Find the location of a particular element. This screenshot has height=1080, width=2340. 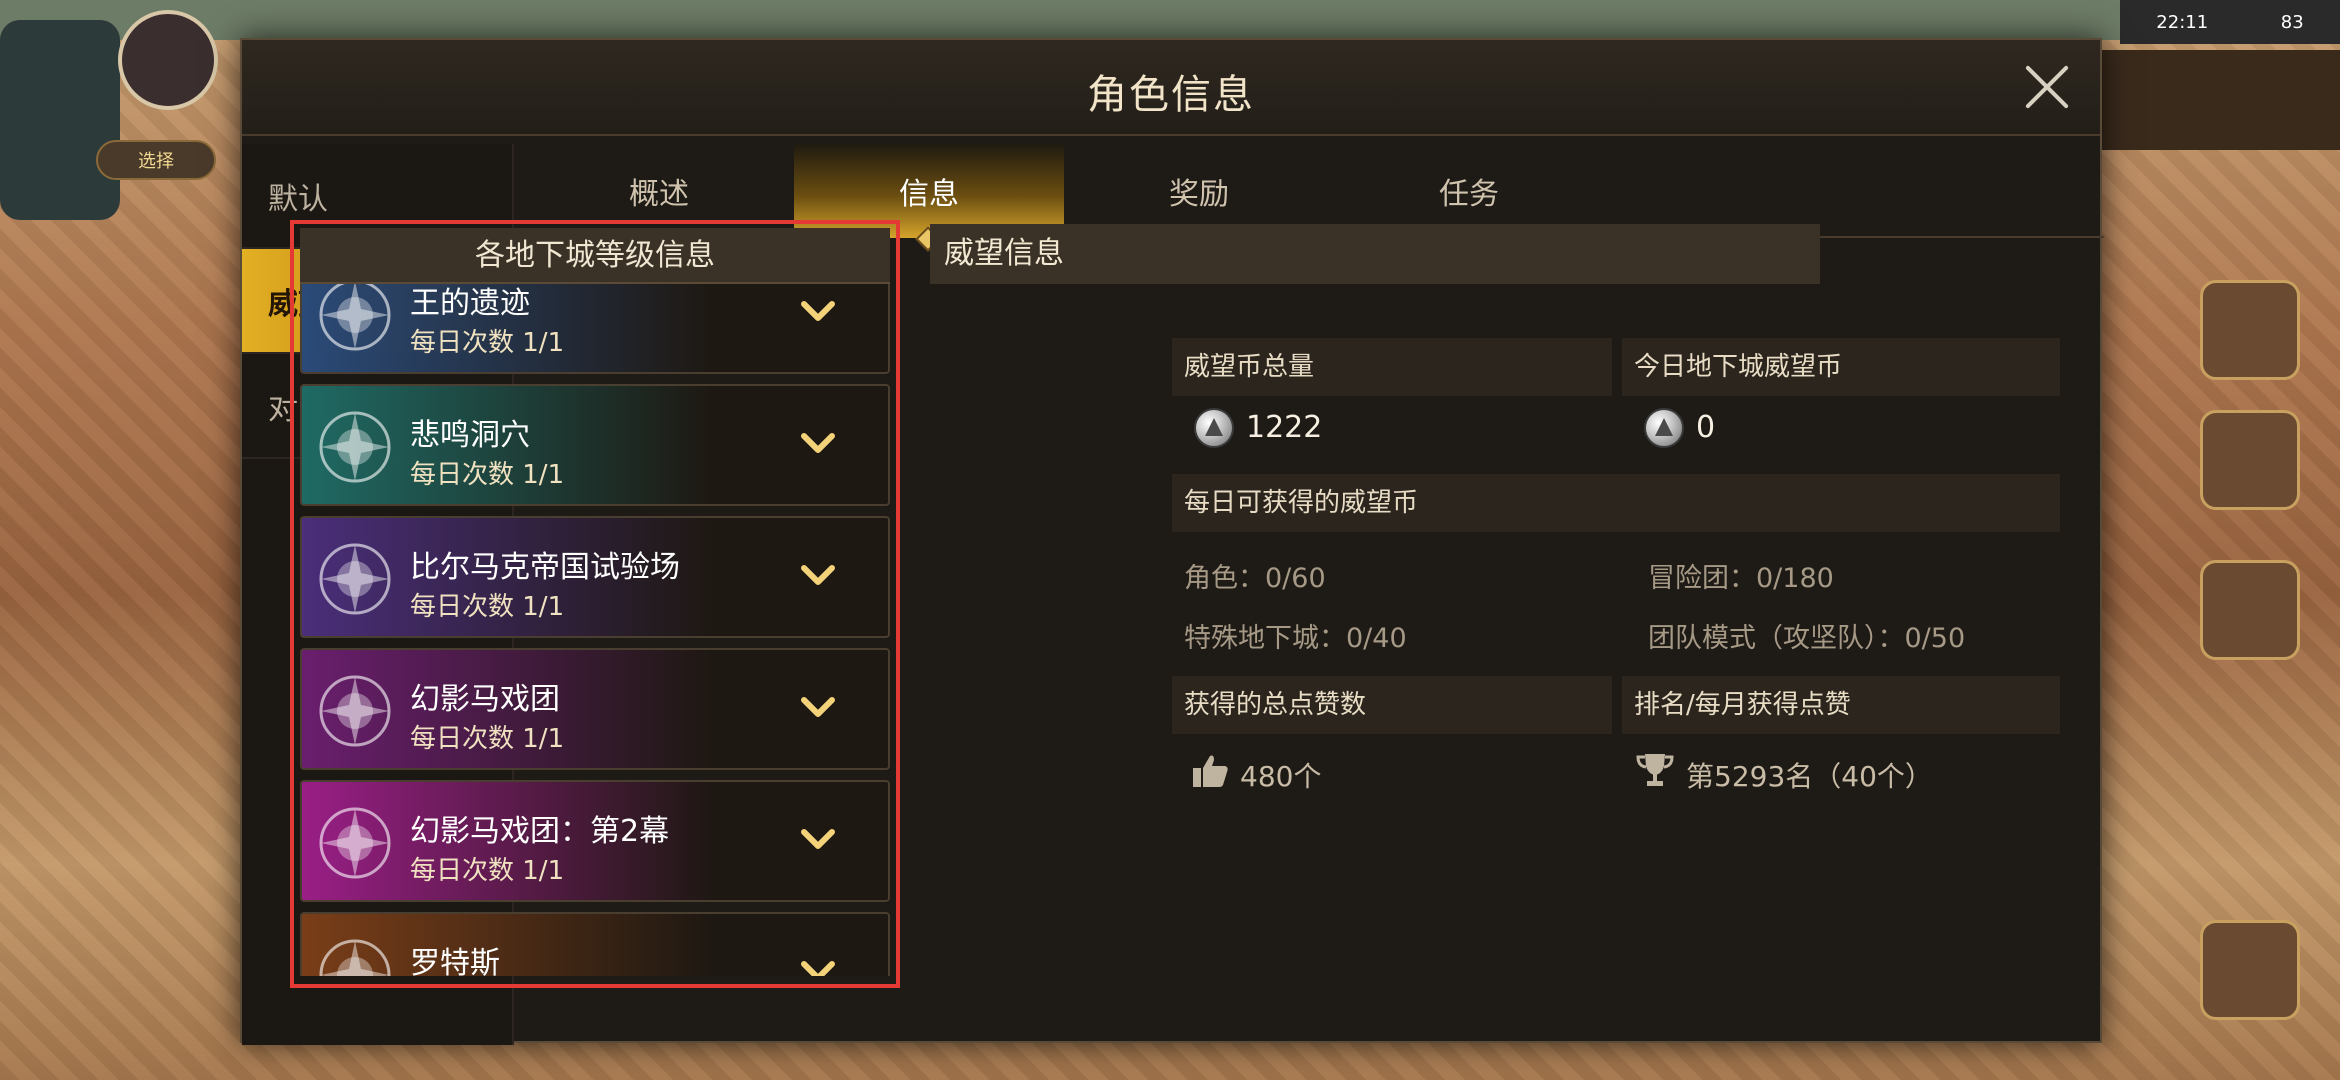

dungeon-name: 幻影马戏团：第2幕 is located at coordinates (540, 831).